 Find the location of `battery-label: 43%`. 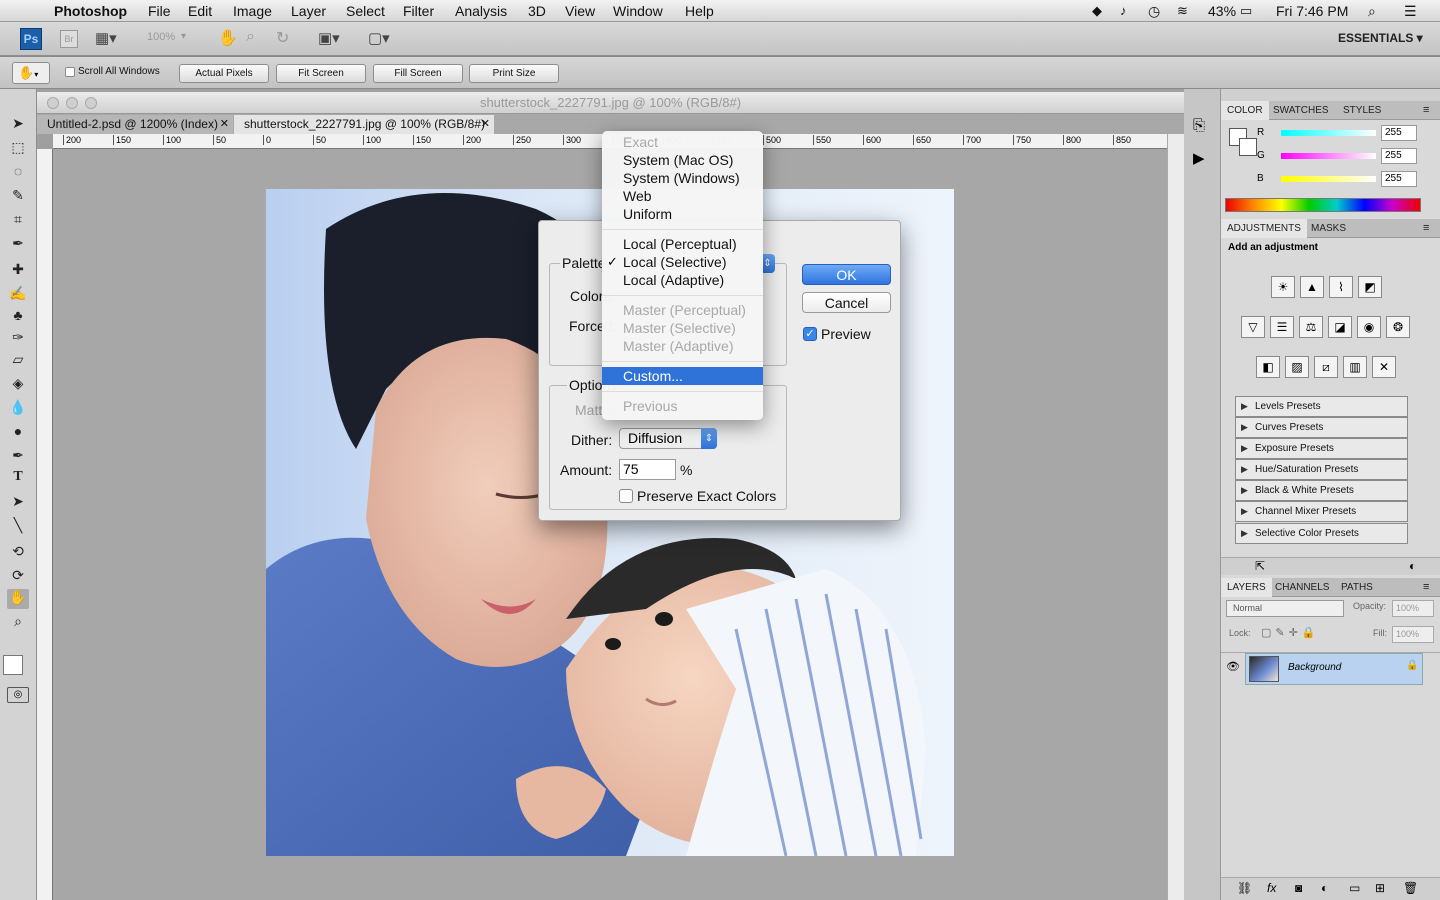

battery-label: 43% is located at coordinates (1222, 11).